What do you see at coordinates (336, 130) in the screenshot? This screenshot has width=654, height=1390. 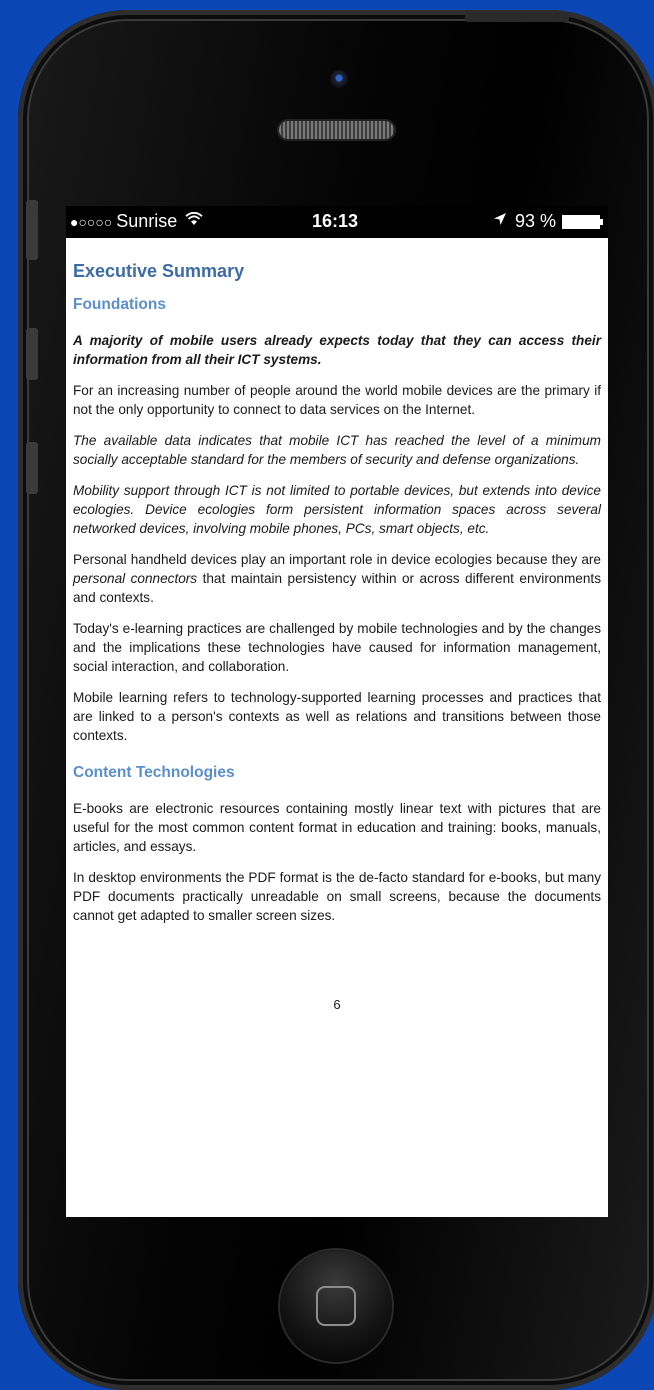 I see `earpiece-speaker` at bounding box center [336, 130].